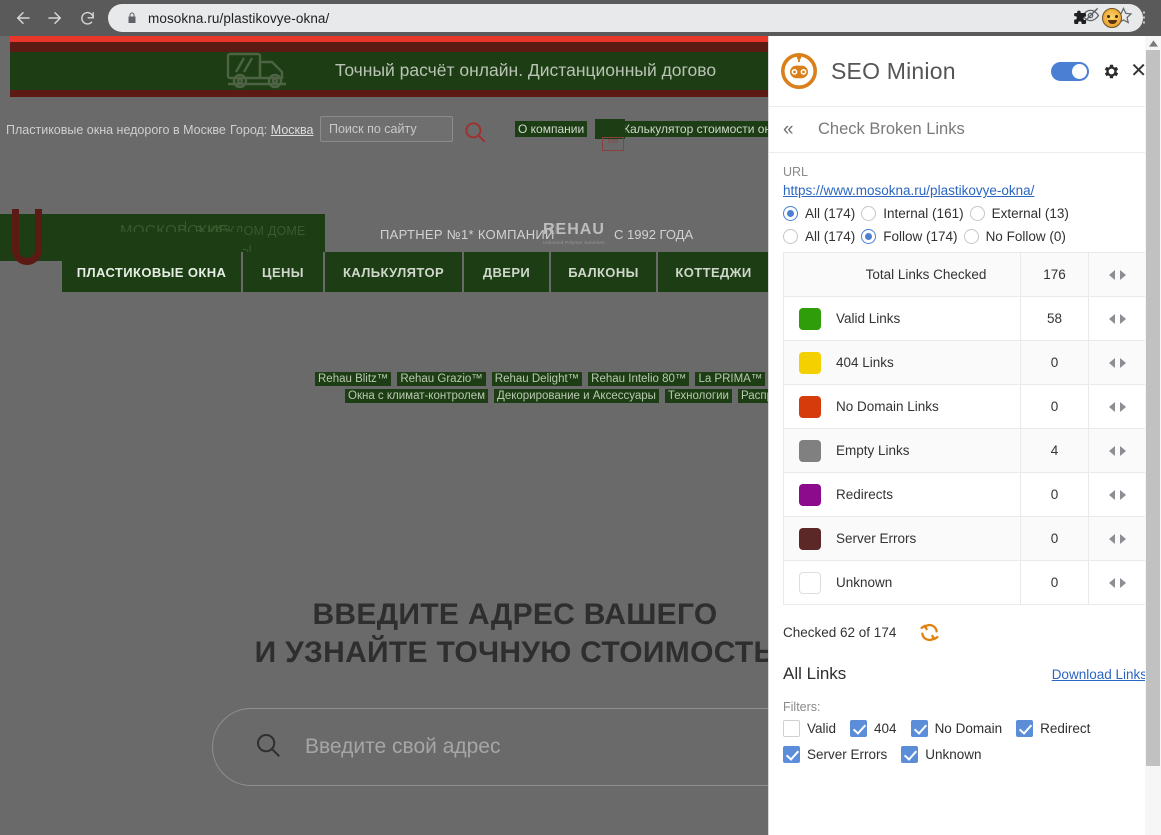 Image resolution: width=1161 pixels, height=835 pixels. Describe the element at coordinates (1070, 71) in the screenshot. I see `enable-toggle` at that location.